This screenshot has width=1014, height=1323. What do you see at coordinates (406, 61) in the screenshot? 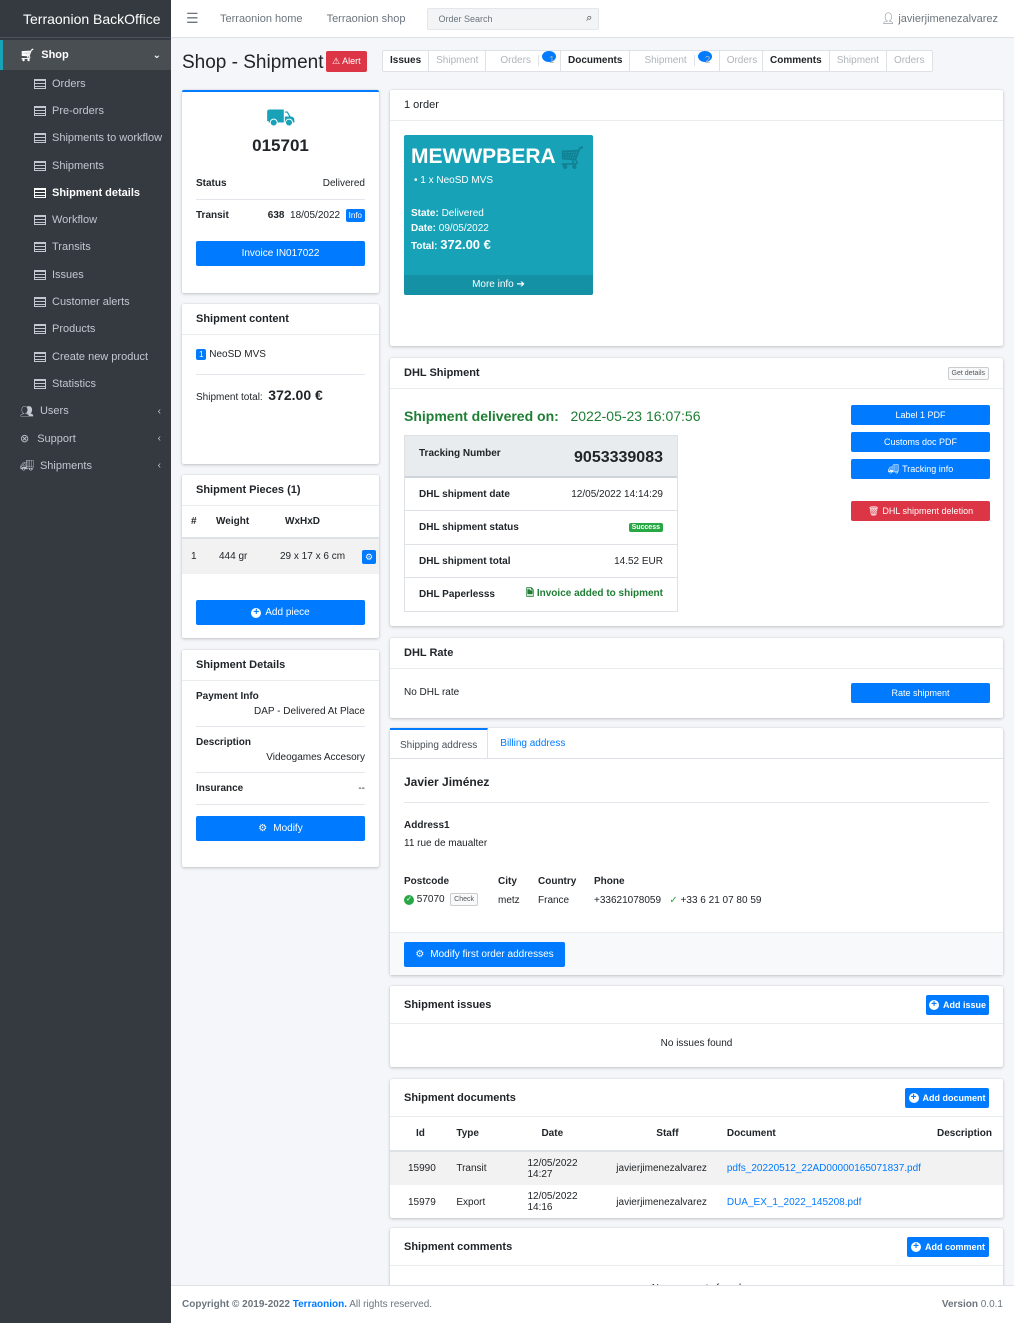
I see `tab-issues: Issues` at bounding box center [406, 61].